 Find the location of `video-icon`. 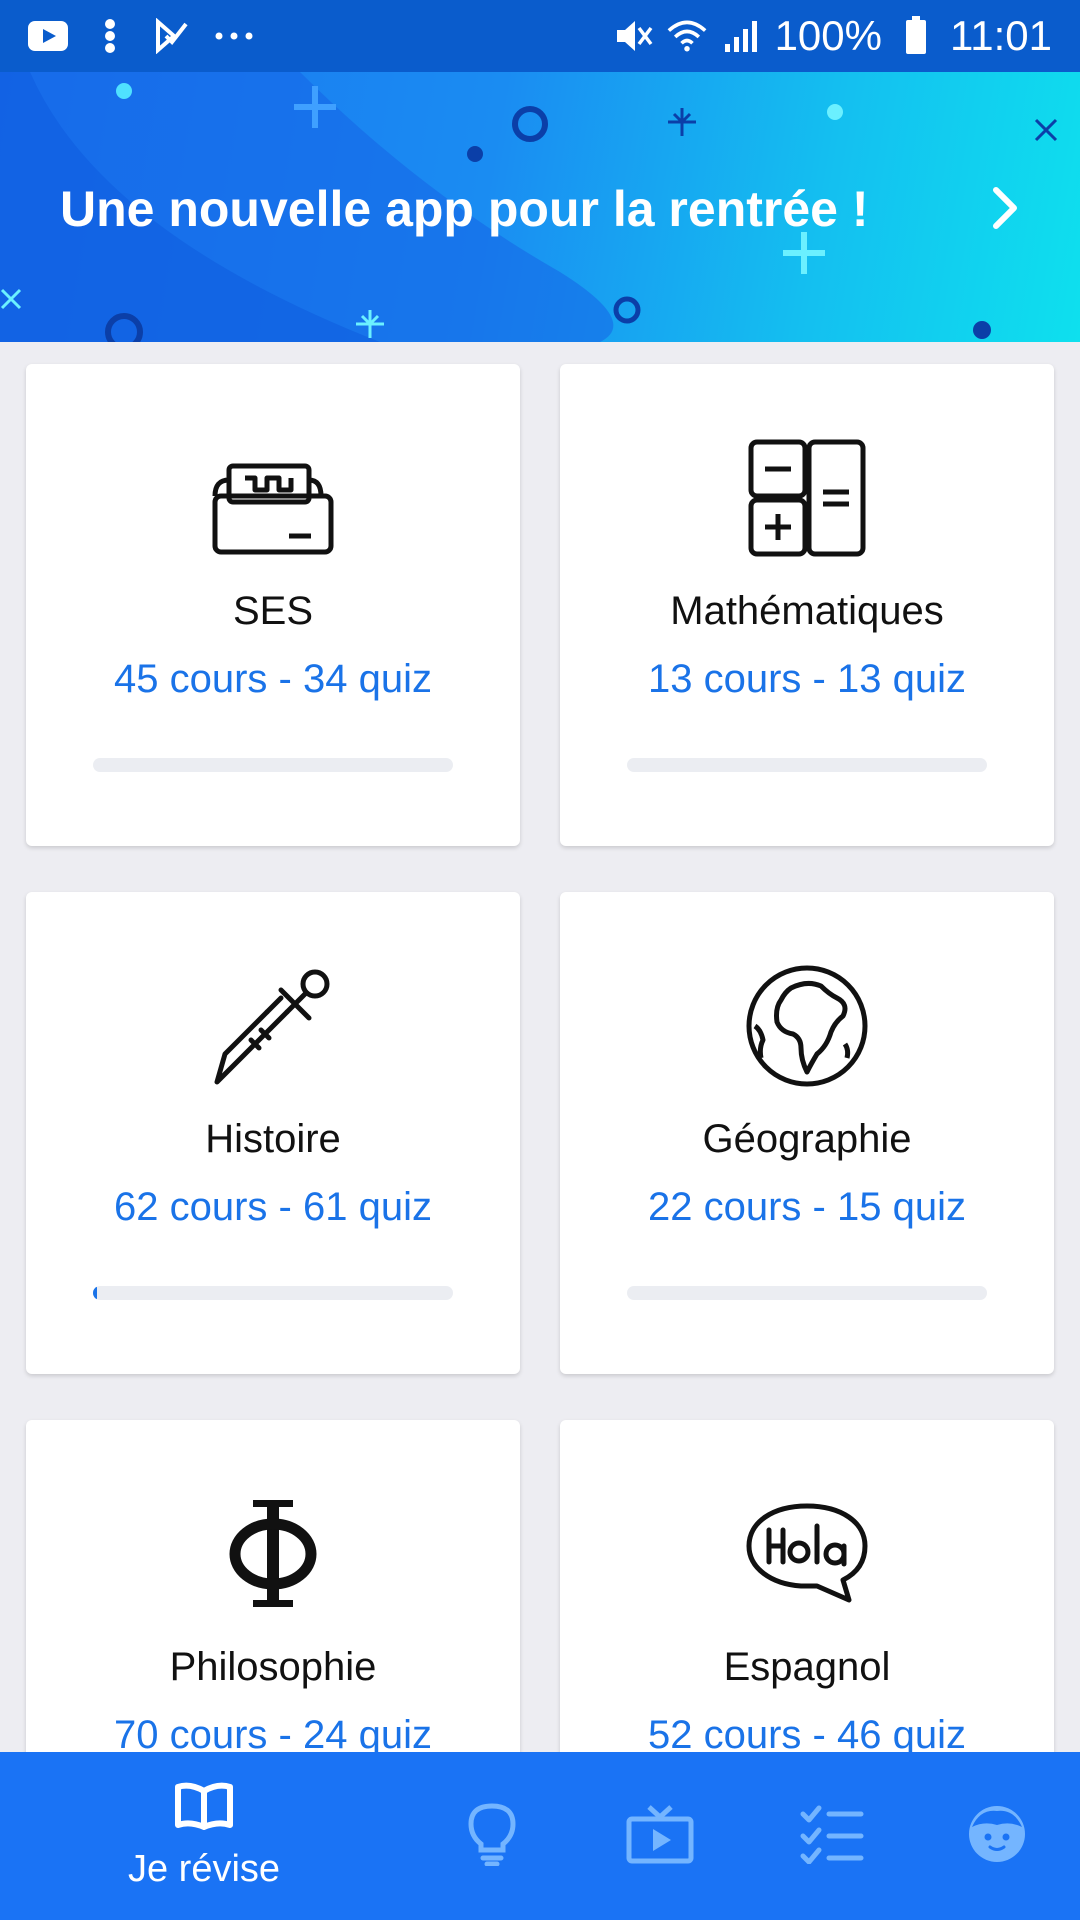

video-icon is located at coordinates (660, 1836).